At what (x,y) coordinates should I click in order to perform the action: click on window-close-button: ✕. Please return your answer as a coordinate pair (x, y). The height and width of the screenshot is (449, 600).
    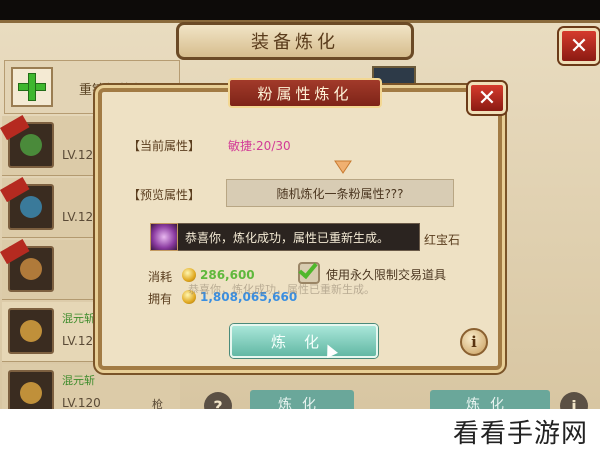
    Looking at the image, I should click on (579, 46).